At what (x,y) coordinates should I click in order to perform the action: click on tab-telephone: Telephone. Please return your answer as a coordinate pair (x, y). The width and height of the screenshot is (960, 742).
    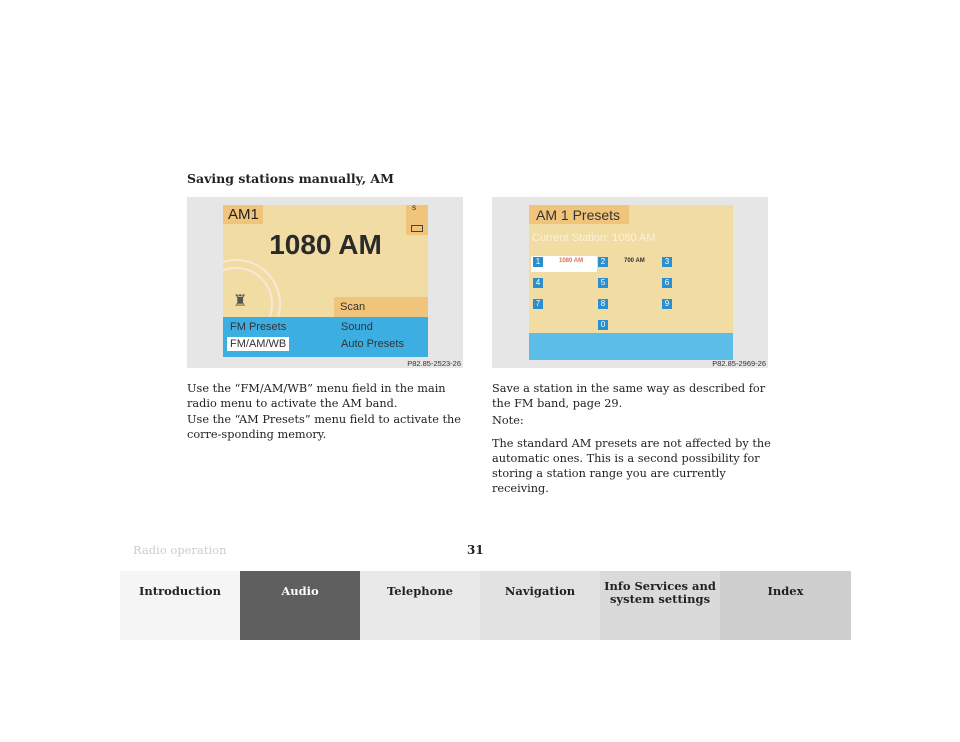
    Looking at the image, I should click on (420, 605).